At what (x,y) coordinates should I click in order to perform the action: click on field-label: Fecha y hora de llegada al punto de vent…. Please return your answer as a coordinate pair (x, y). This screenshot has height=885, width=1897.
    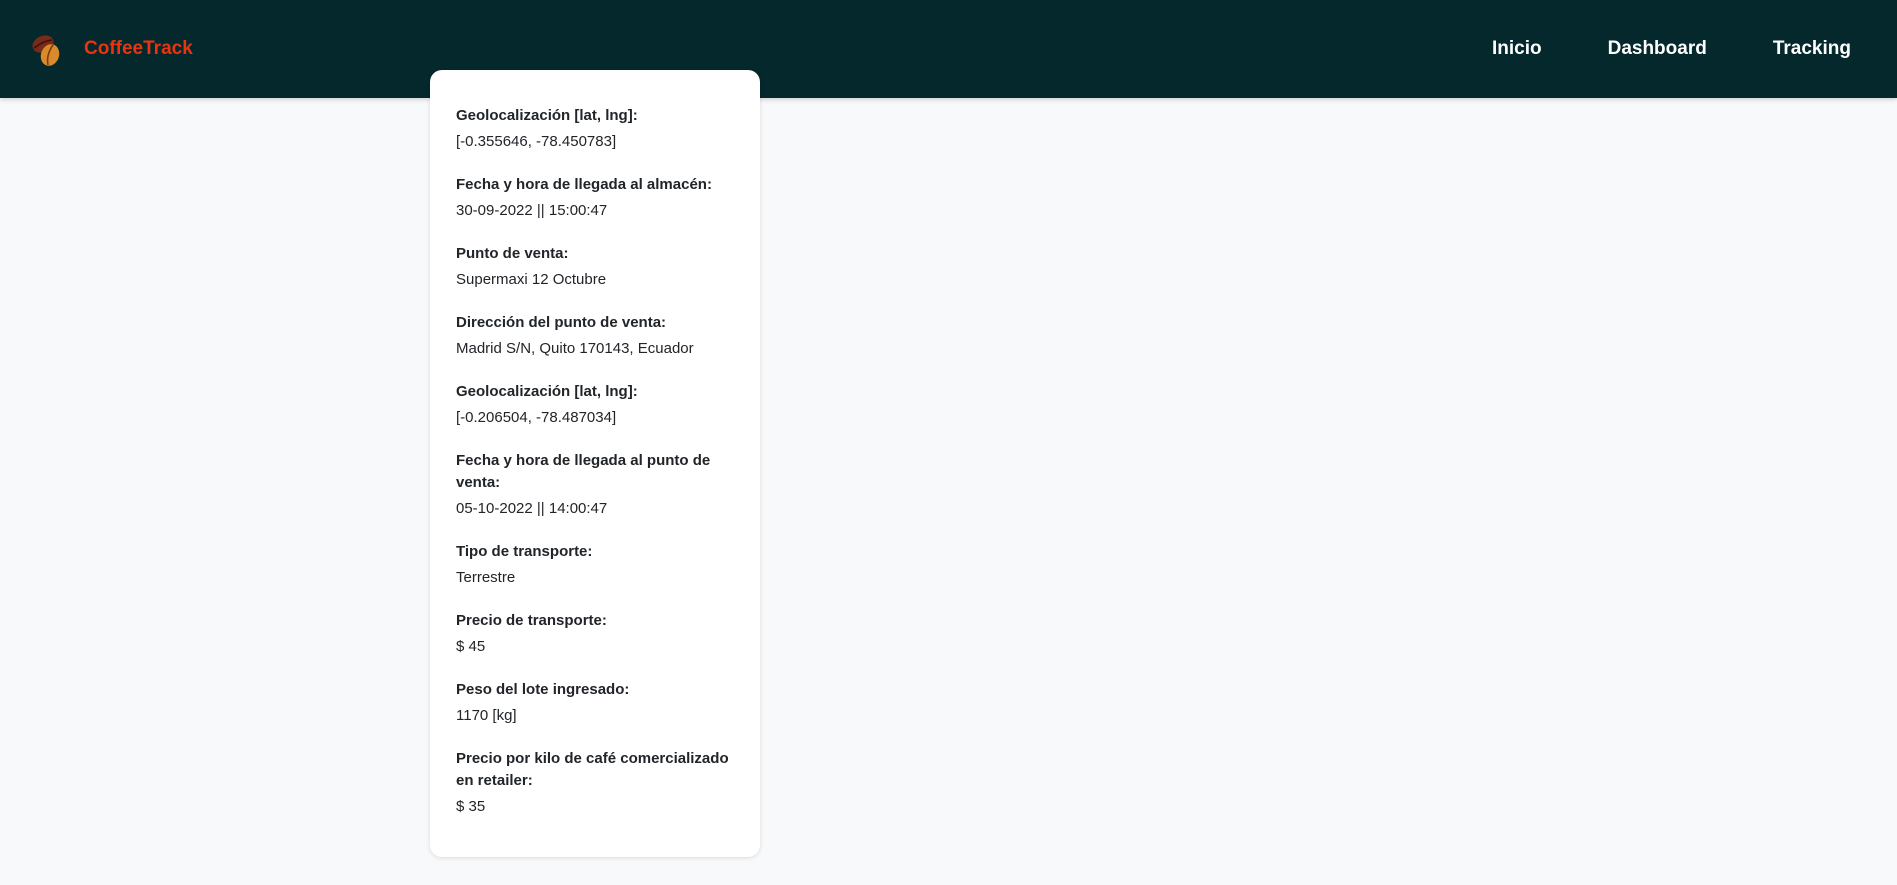
    Looking at the image, I should click on (583, 471).